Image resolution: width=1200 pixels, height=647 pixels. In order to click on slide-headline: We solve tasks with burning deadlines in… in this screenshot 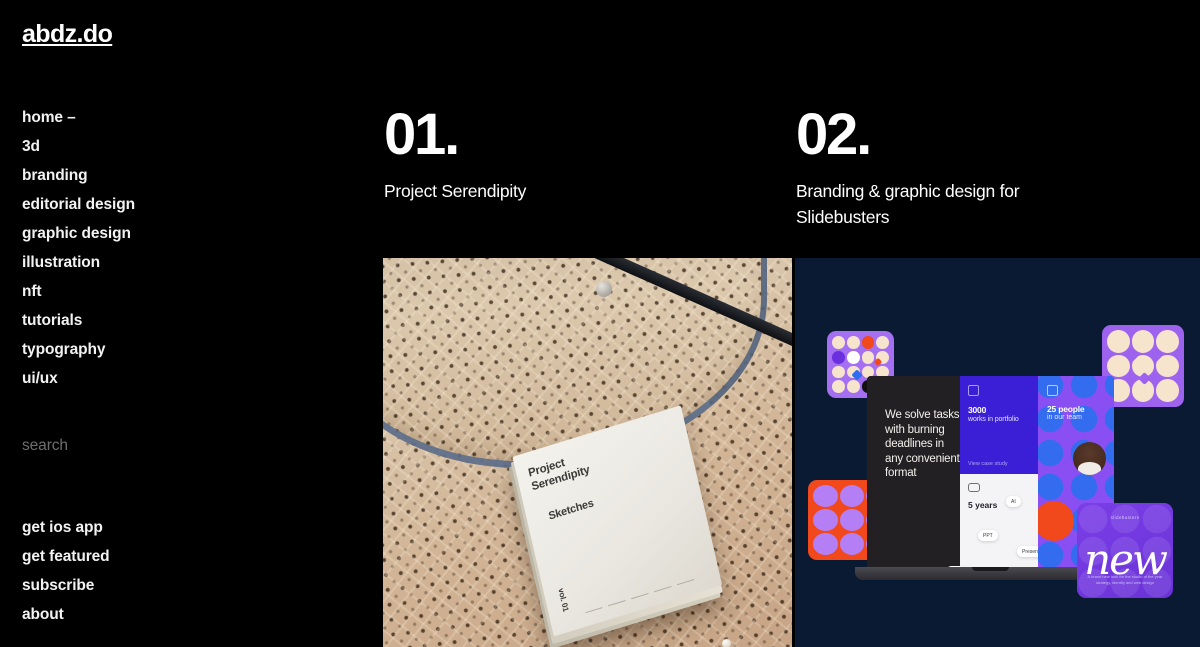, I will do `click(922, 444)`.